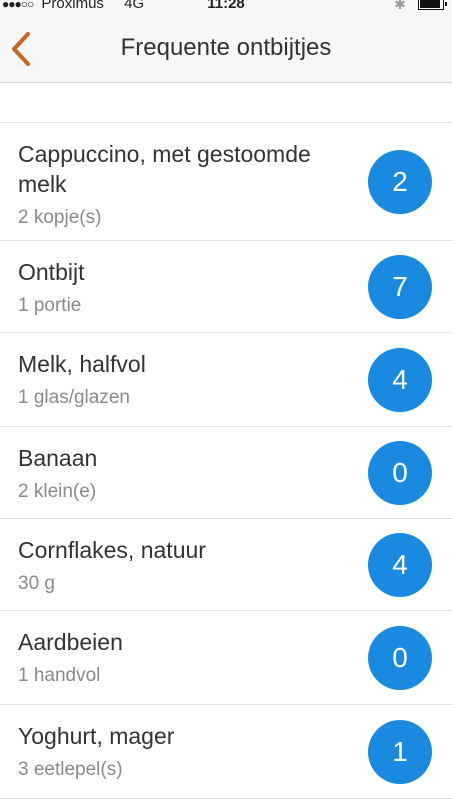 This screenshot has width=452, height=800. I want to click on count-badge: 1, so click(400, 751).